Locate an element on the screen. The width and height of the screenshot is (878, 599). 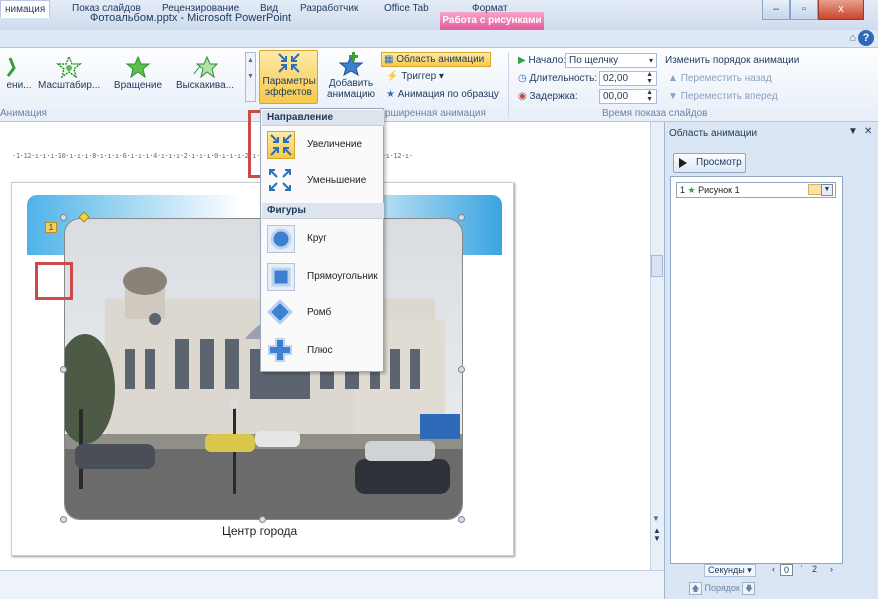
gallery-effect-spin: Вращение is located at coordinates (138, 73).